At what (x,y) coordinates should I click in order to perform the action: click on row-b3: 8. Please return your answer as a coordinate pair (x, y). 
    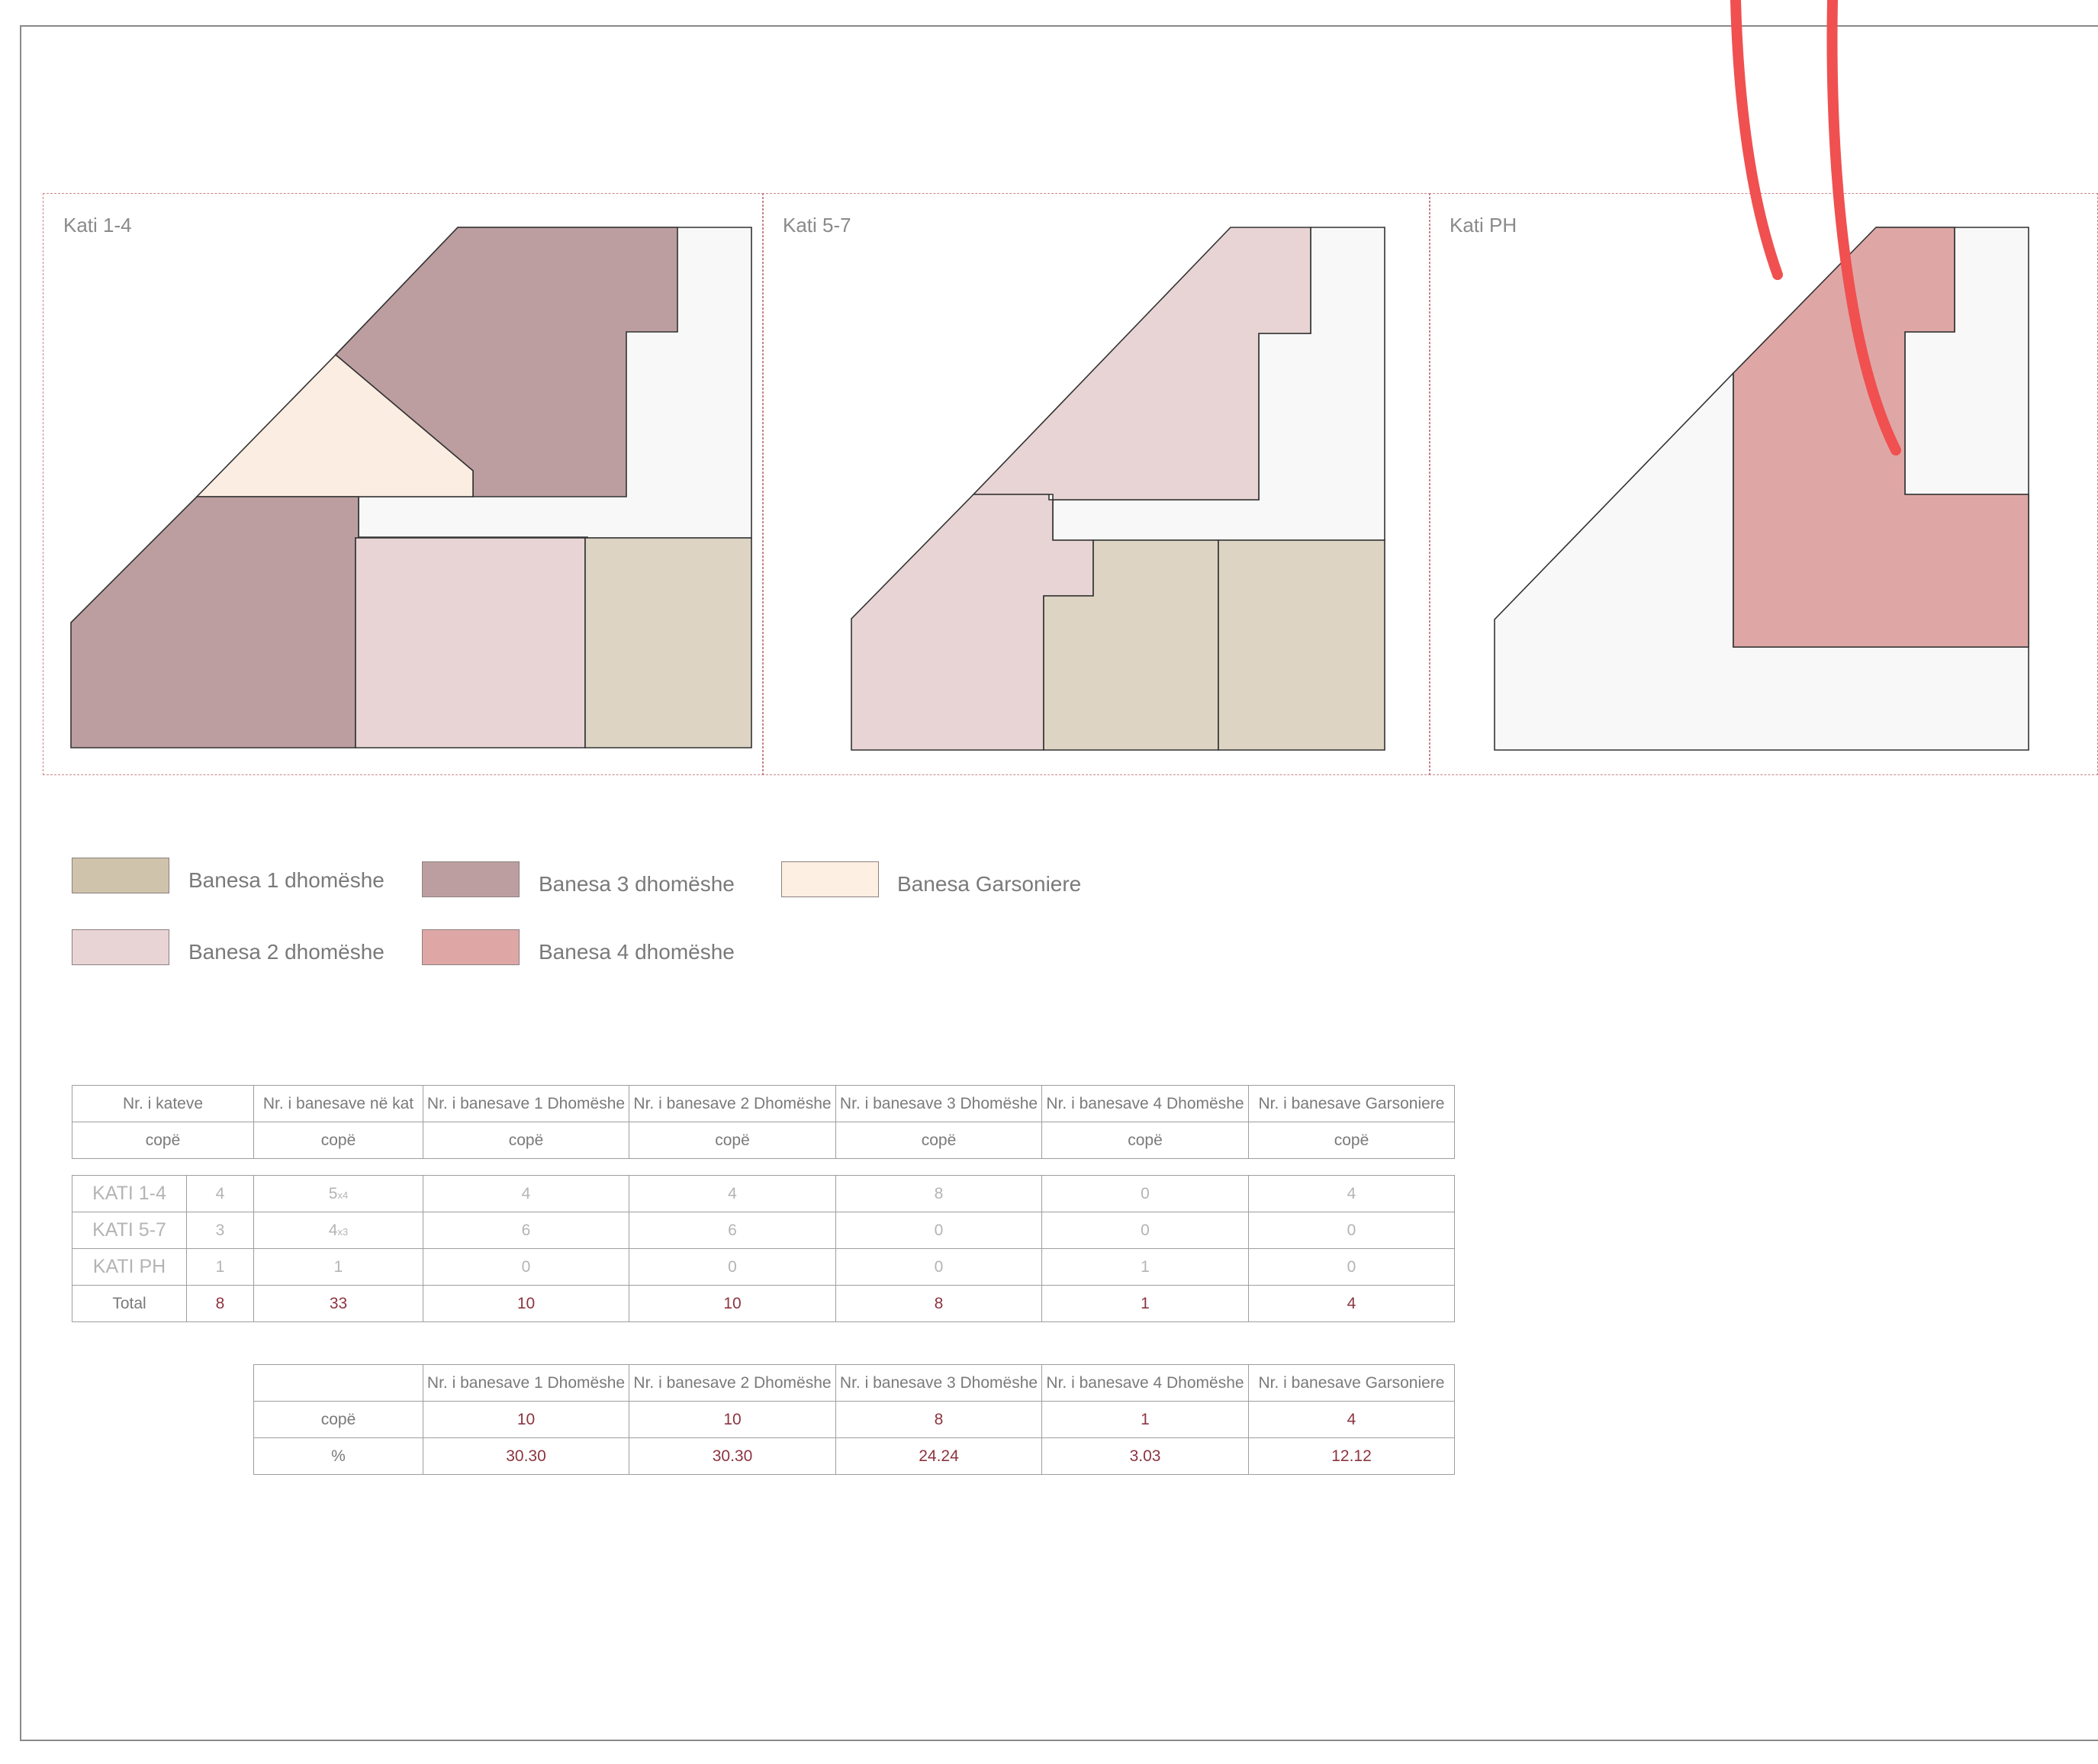
    Looking at the image, I should click on (938, 1193).